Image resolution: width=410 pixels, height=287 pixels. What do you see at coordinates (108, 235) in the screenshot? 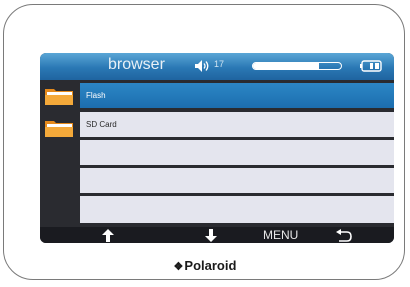
I see `arrow-up-icon` at bounding box center [108, 235].